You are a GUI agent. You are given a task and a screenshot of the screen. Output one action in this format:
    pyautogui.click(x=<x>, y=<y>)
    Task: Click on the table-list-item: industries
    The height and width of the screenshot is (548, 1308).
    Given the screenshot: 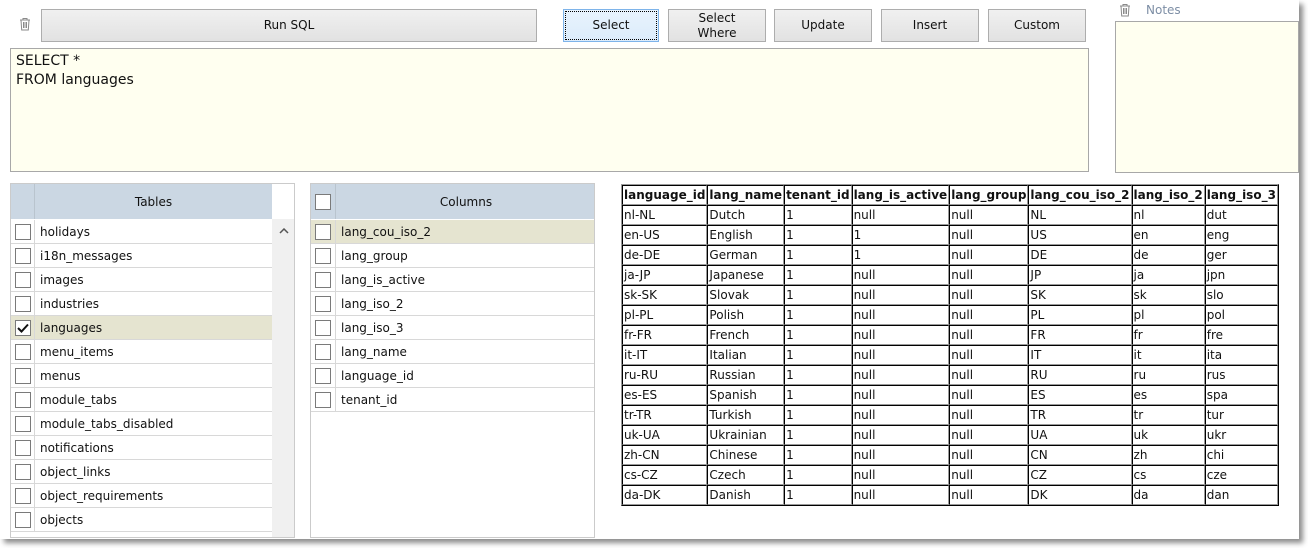 What is the action you would take?
    pyautogui.click(x=141, y=304)
    